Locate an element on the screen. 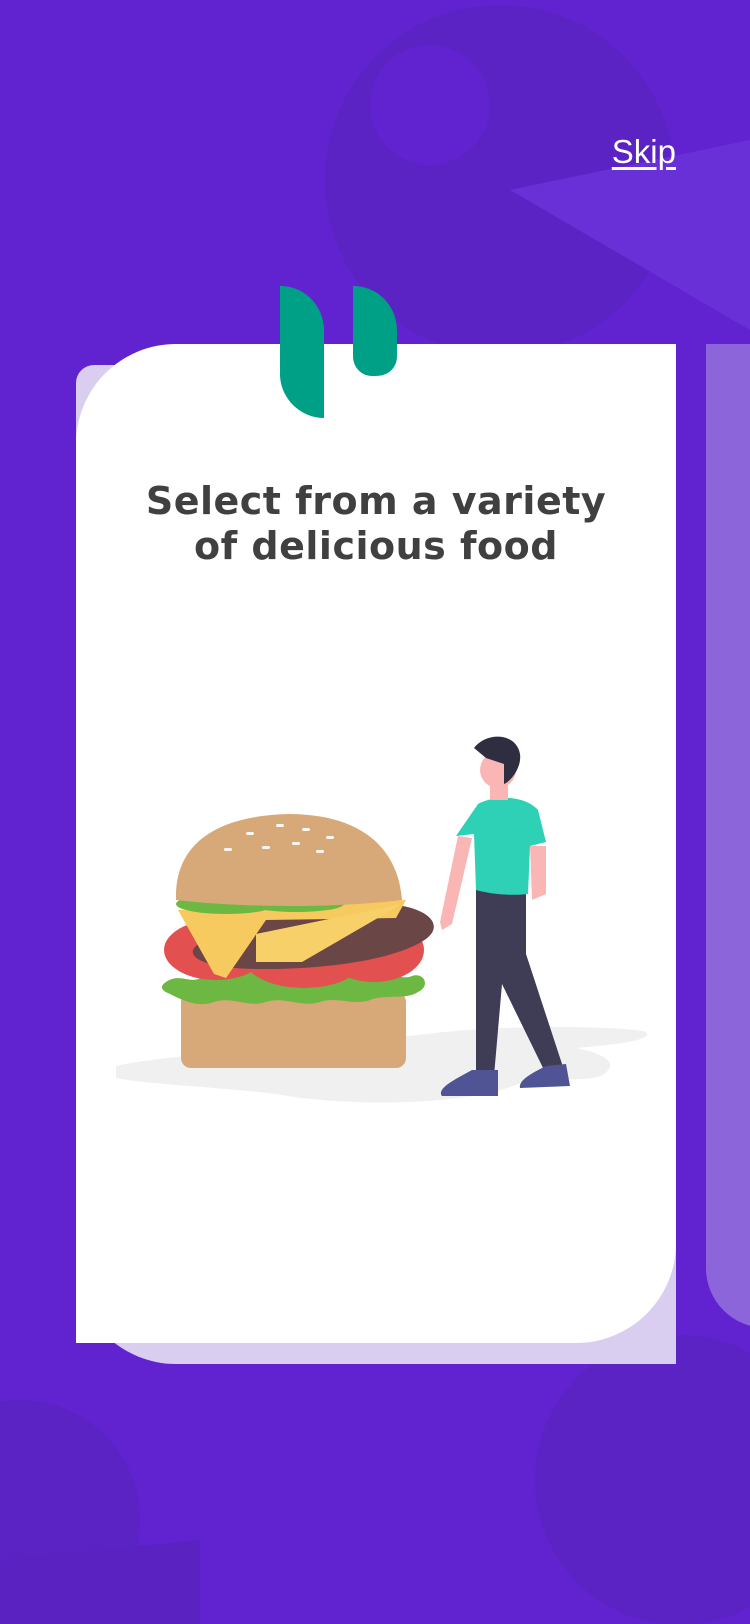 This screenshot has width=750, height=1624. next-onboarding-card-peek is located at coordinates (728, 836).